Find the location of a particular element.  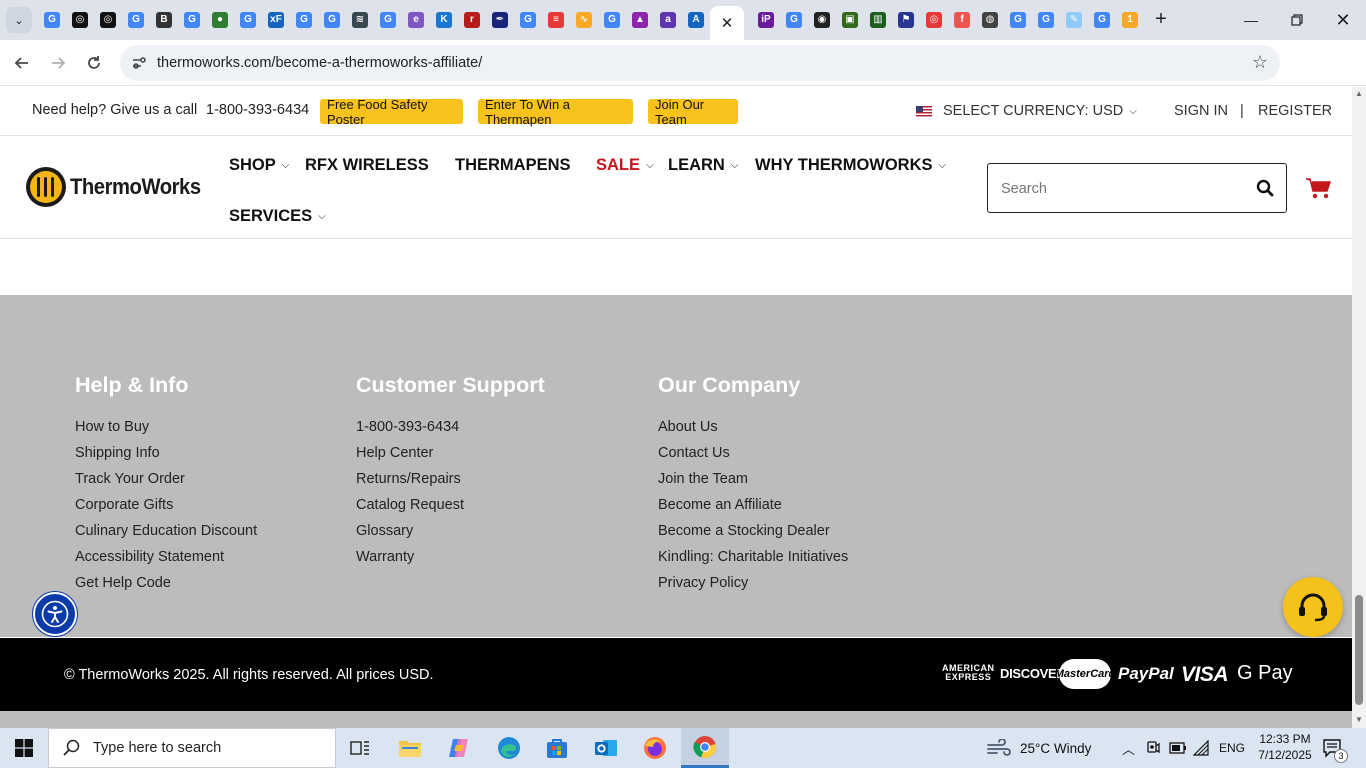

browser-tab: ▥ is located at coordinates (878, 20).